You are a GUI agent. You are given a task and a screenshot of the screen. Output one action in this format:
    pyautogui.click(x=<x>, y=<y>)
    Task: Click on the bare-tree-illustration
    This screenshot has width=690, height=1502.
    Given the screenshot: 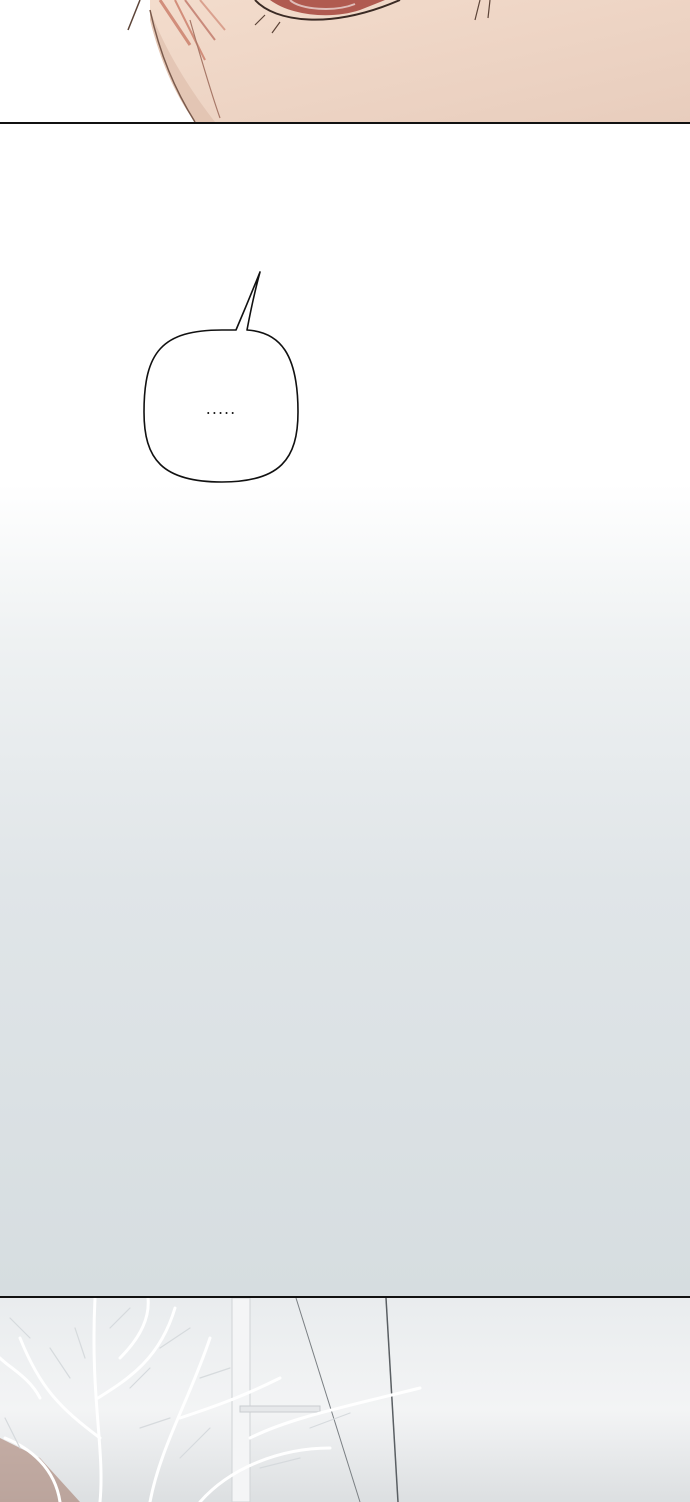 What is the action you would take?
    pyautogui.click(x=211, y=1400)
    